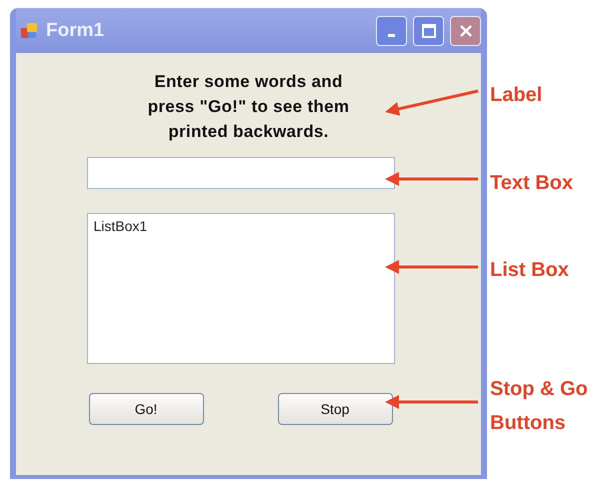 The image size is (610, 481). Describe the element at coordinates (248, 107) in the screenshot. I see `instruction-label: Enter some words and press "Go!" to see them printed backwards.` at that location.